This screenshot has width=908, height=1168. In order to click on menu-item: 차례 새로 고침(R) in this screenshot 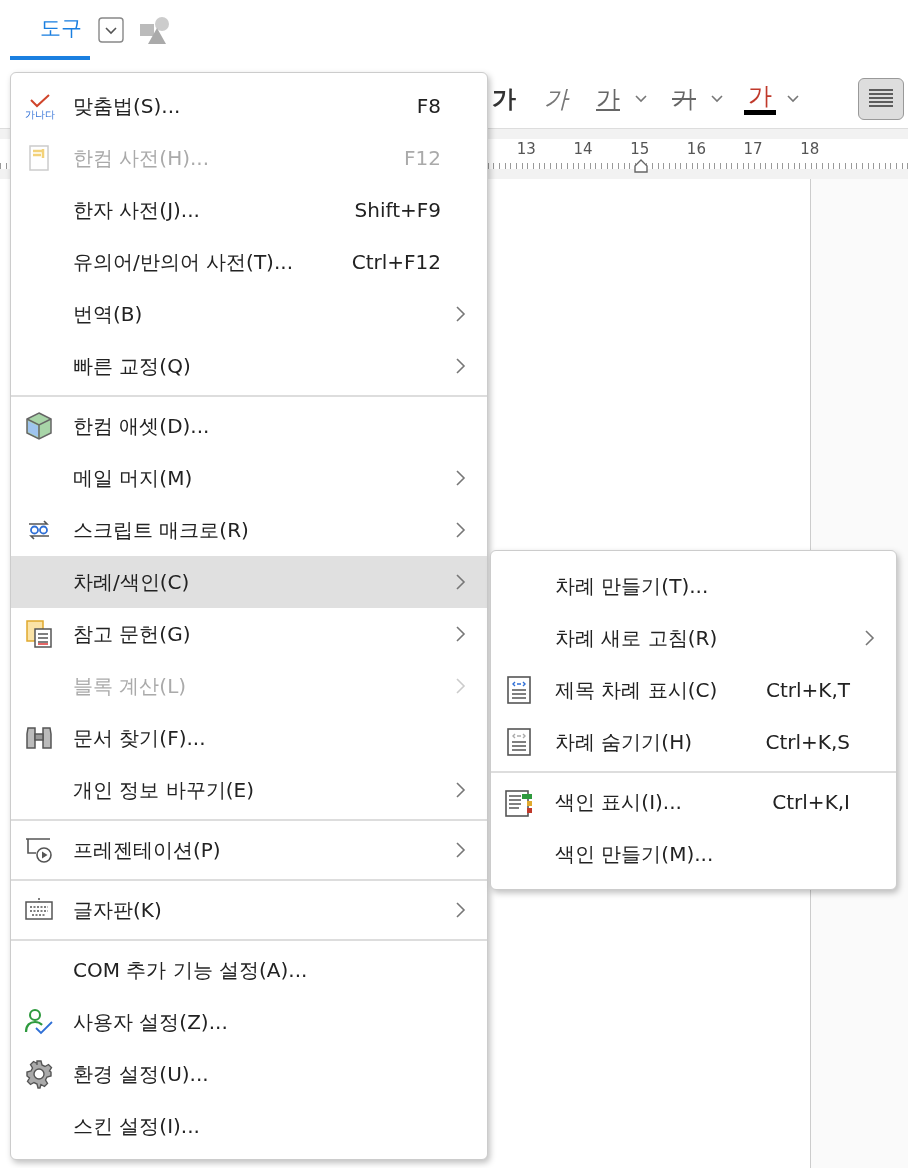, I will do `click(693, 638)`.